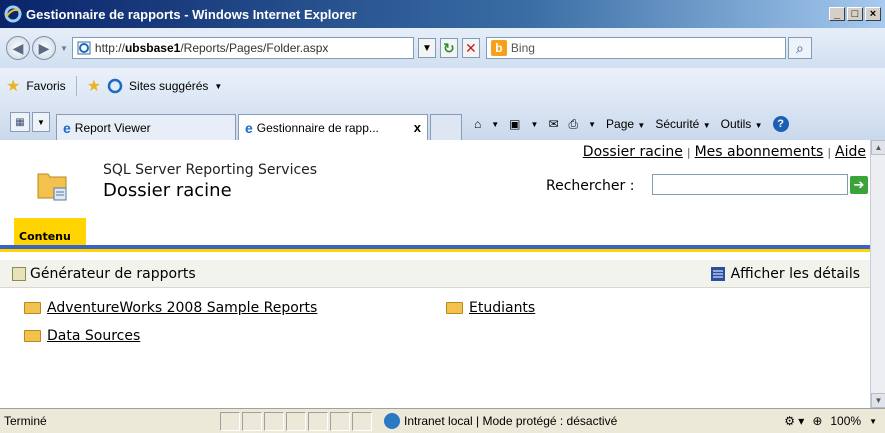 The height and width of the screenshot is (433, 885). What do you see at coordinates (218, 86) in the screenshot?
I see `suggested-dropdown-icon: ▼` at bounding box center [218, 86].